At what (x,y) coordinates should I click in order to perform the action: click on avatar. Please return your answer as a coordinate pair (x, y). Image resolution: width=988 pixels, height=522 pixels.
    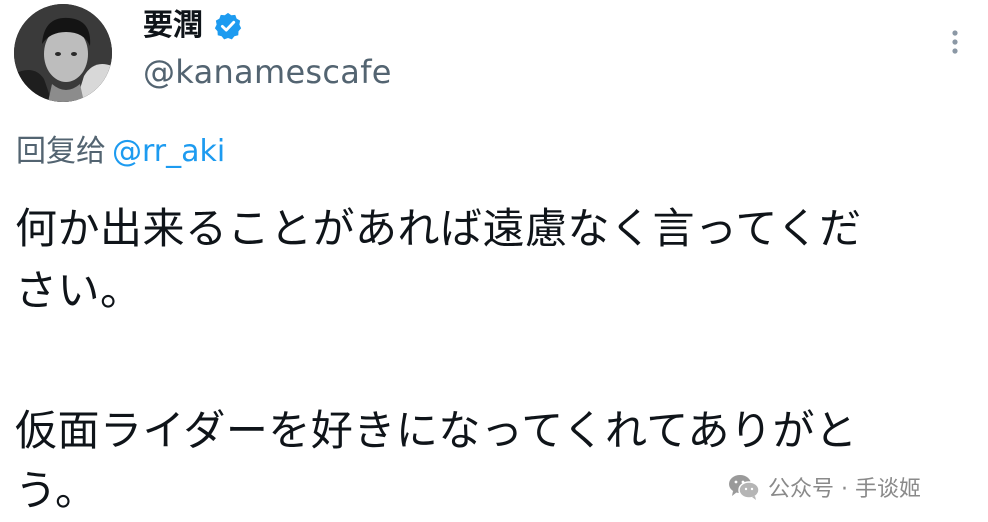
    Looking at the image, I should click on (63, 53).